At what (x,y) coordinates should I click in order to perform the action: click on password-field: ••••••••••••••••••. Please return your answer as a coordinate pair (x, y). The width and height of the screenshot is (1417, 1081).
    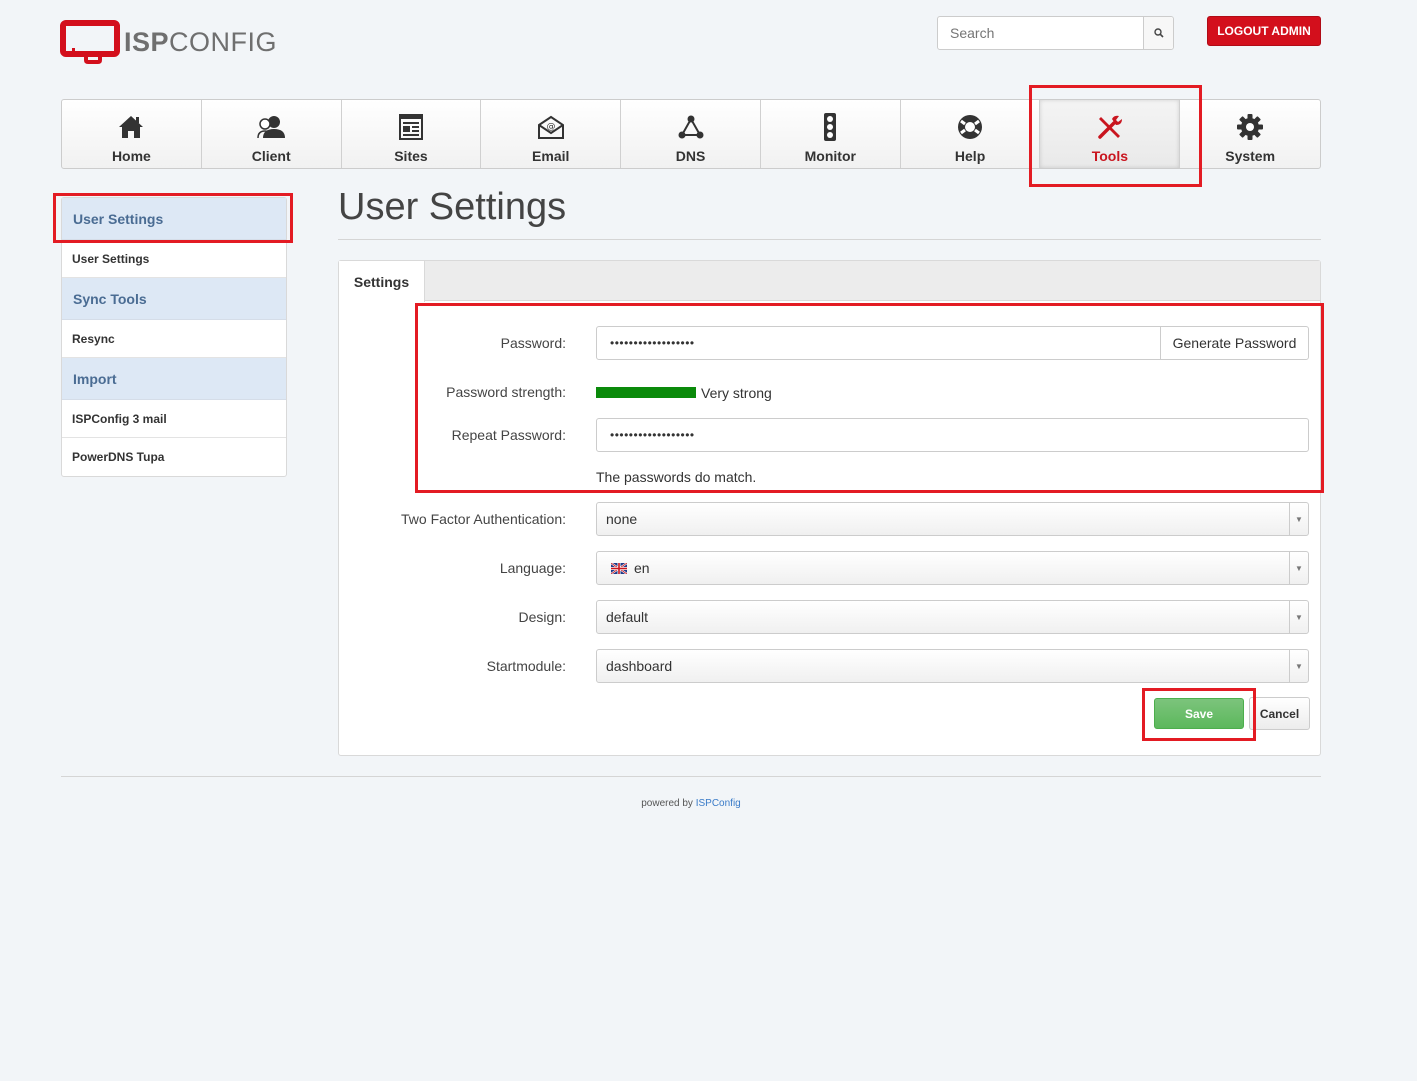
    Looking at the image, I should click on (878, 343).